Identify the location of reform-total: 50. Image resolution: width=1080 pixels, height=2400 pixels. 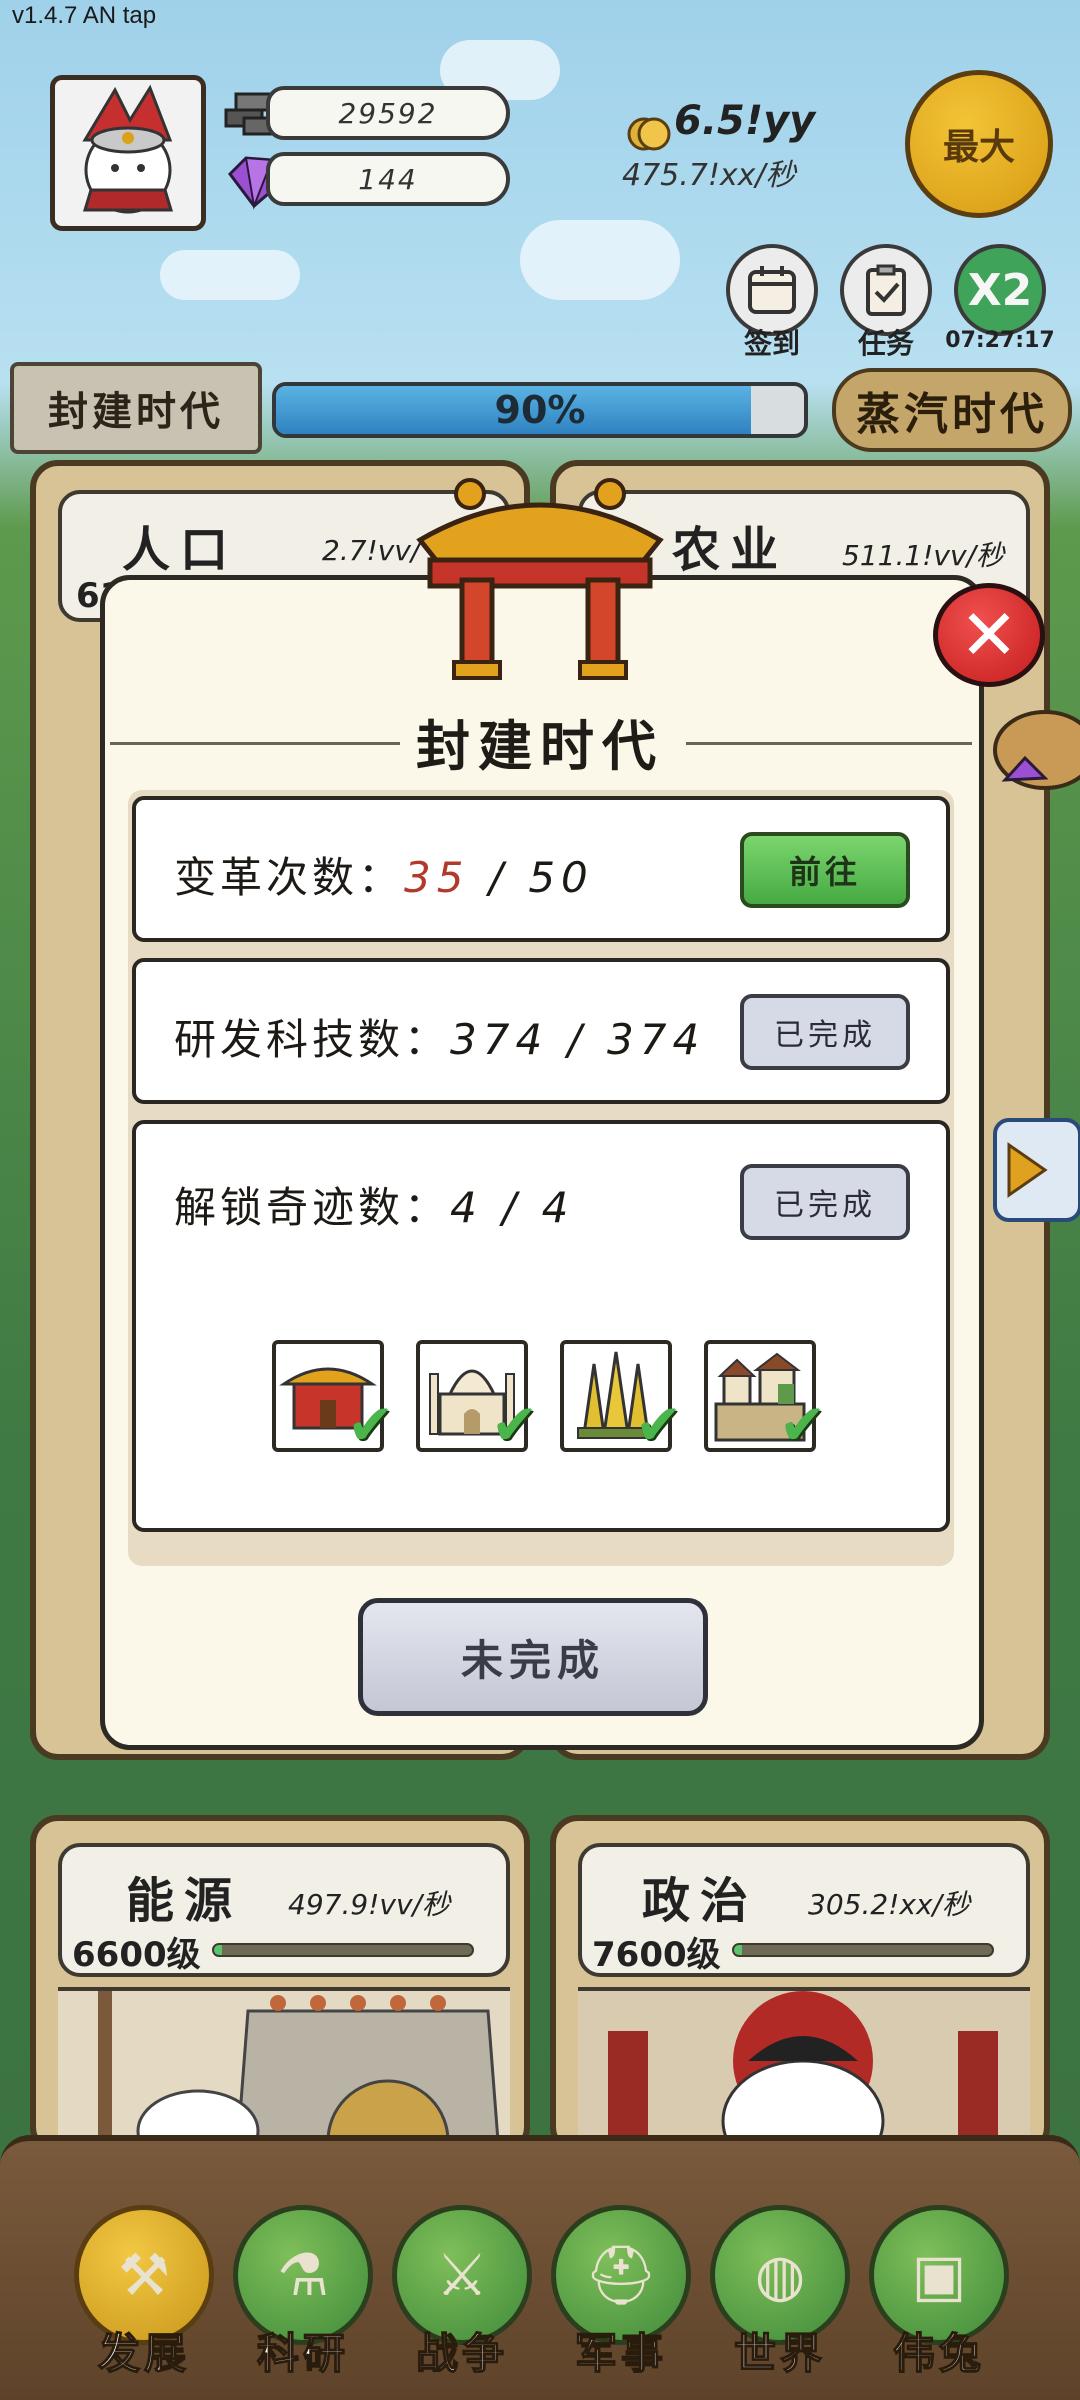
(561, 877).